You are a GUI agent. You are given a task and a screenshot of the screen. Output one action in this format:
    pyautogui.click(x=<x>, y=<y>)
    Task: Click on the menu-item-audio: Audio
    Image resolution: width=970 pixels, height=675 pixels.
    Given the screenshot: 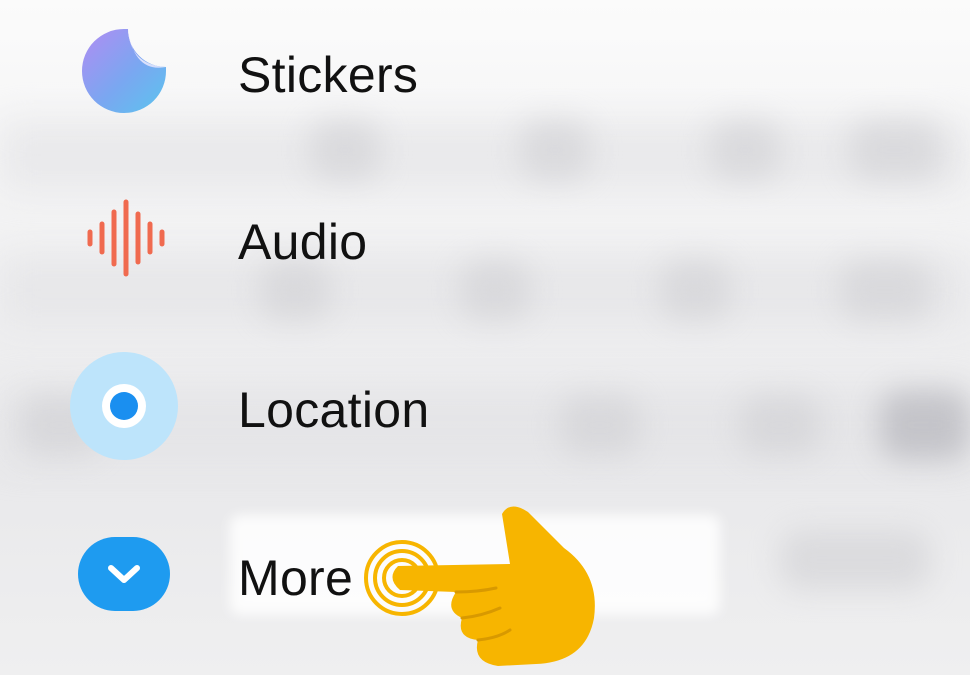 What is the action you would take?
    pyautogui.click(x=350, y=242)
    